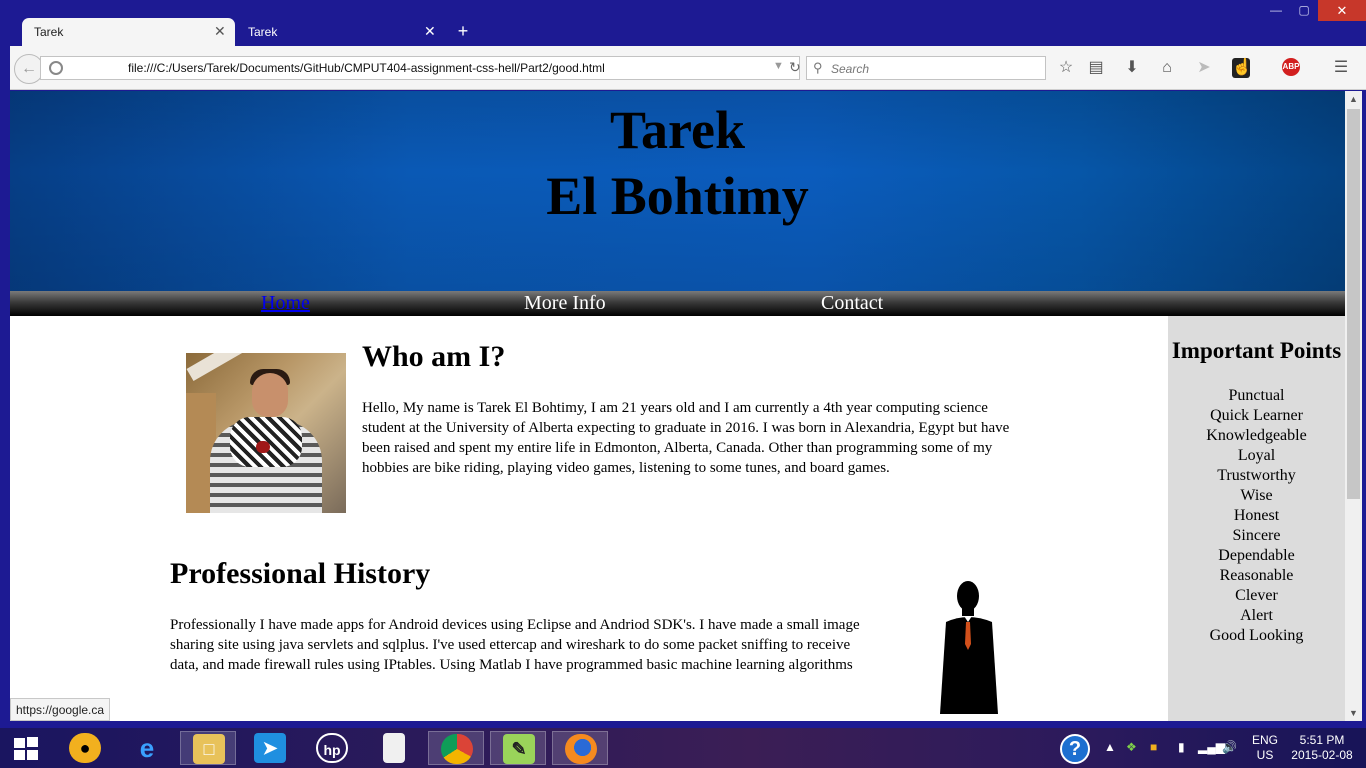 Image resolution: width=1366 pixels, height=768 pixels. Describe the element at coordinates (1256, 395) in the screenshot. I see `list-item: Punctual` at that location.